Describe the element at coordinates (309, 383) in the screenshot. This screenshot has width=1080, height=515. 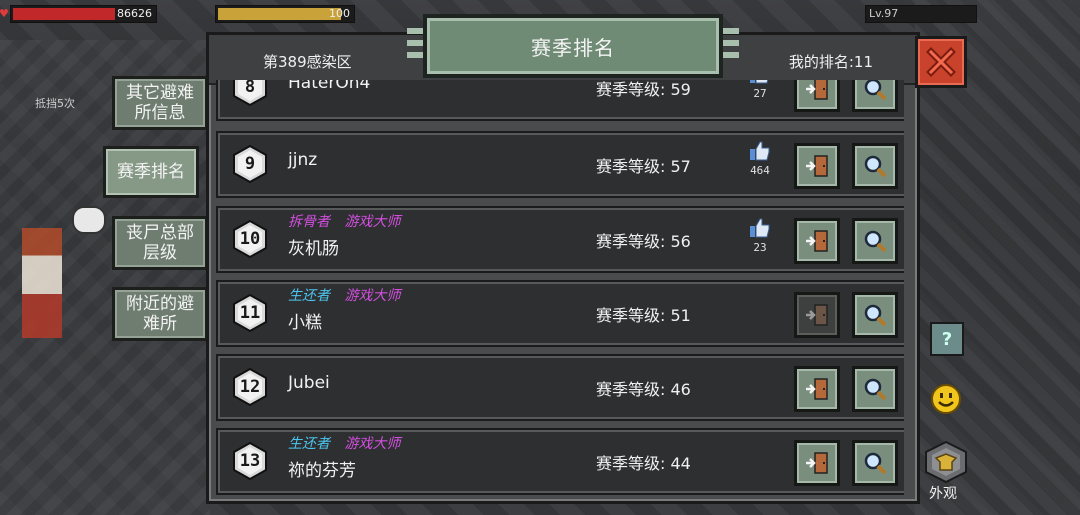
I see `player-name: Jubei` at that location.